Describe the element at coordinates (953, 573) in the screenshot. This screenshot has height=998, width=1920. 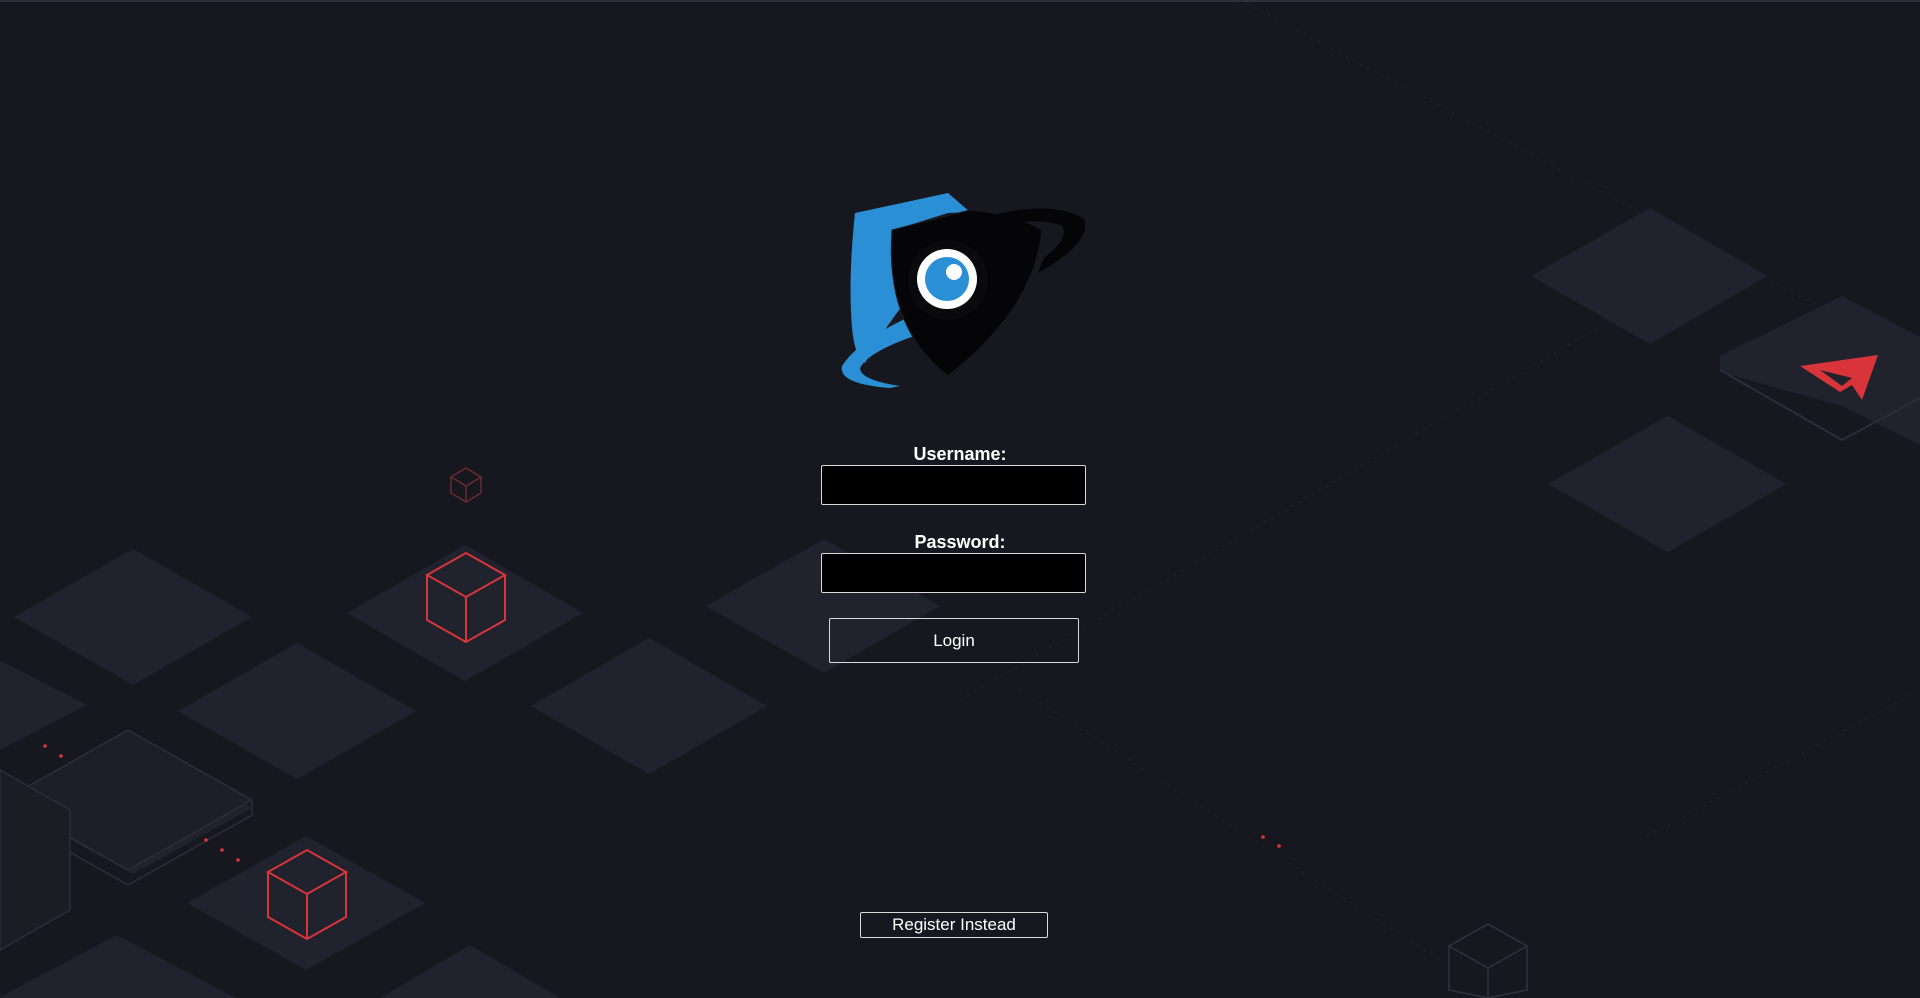
I see `password-input` at that location.